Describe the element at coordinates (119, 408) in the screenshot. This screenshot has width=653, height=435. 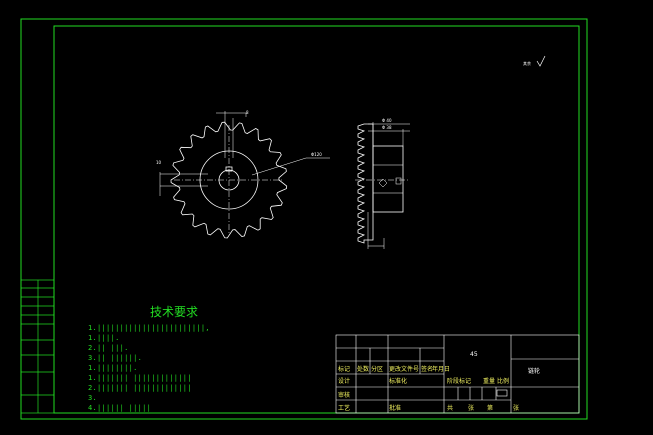
I see `tech-req-line: 4.|||||| |||||` at that location.